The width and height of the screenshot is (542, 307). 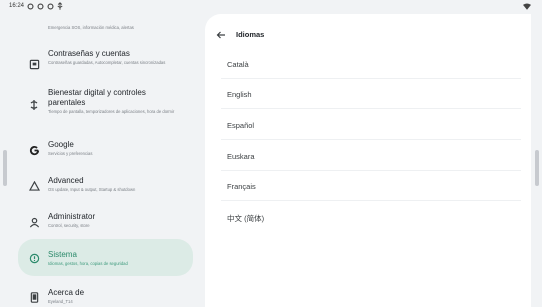 What do you see at coordinates (238, 64) in the screenshot?
I see `language-label: Català` at bounding box center [238, 64].